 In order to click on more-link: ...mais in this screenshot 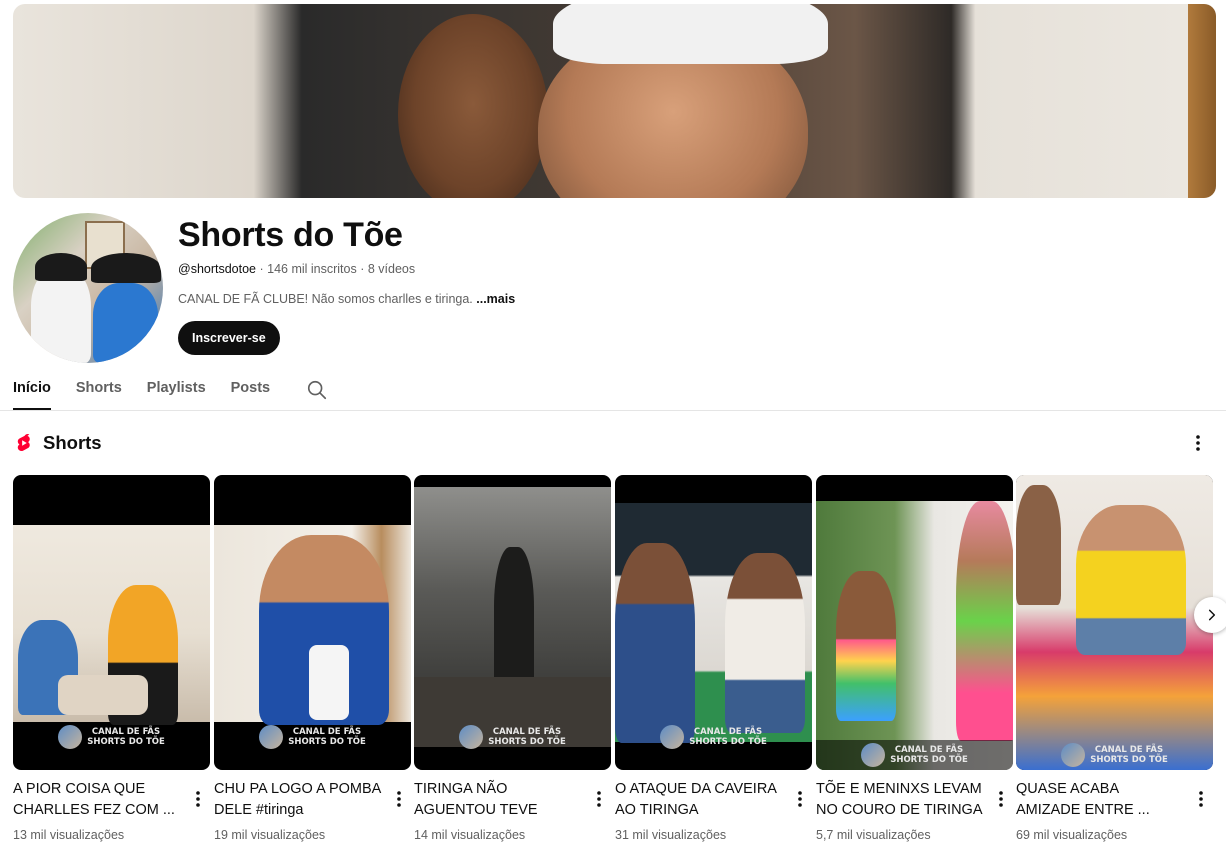, I will do `click(495, 299)`.